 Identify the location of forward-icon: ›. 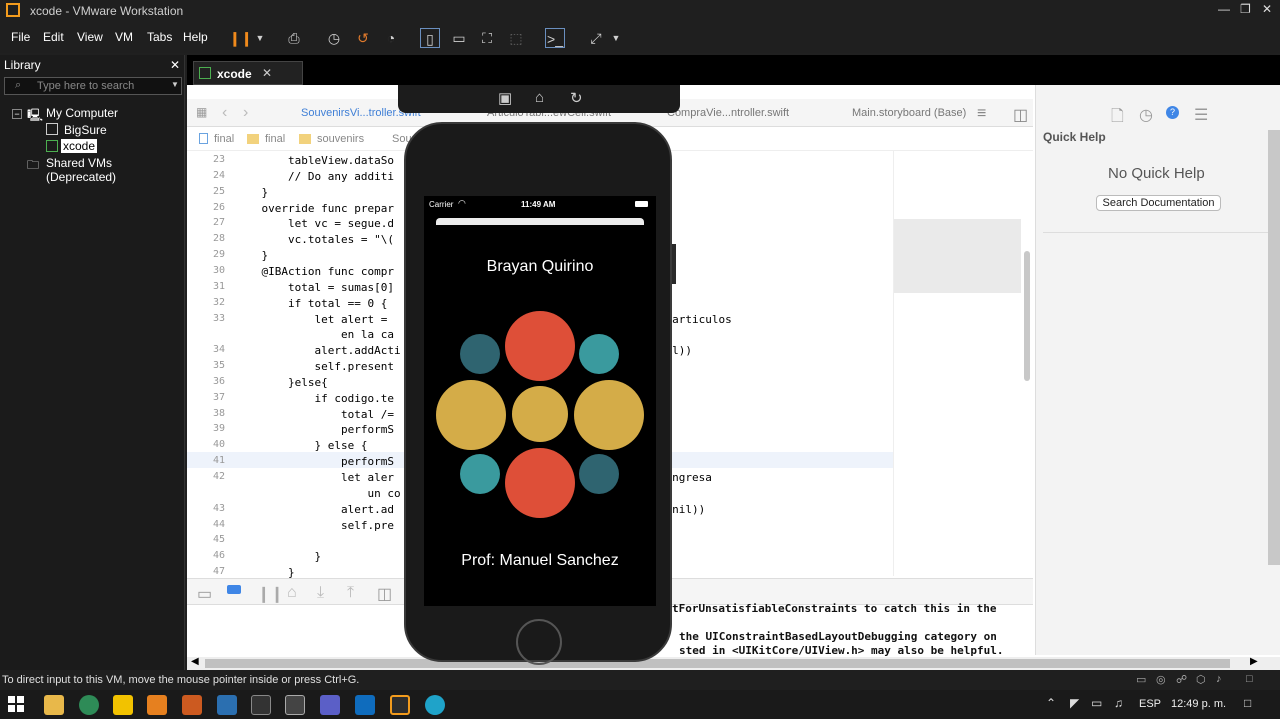
(245, 113).